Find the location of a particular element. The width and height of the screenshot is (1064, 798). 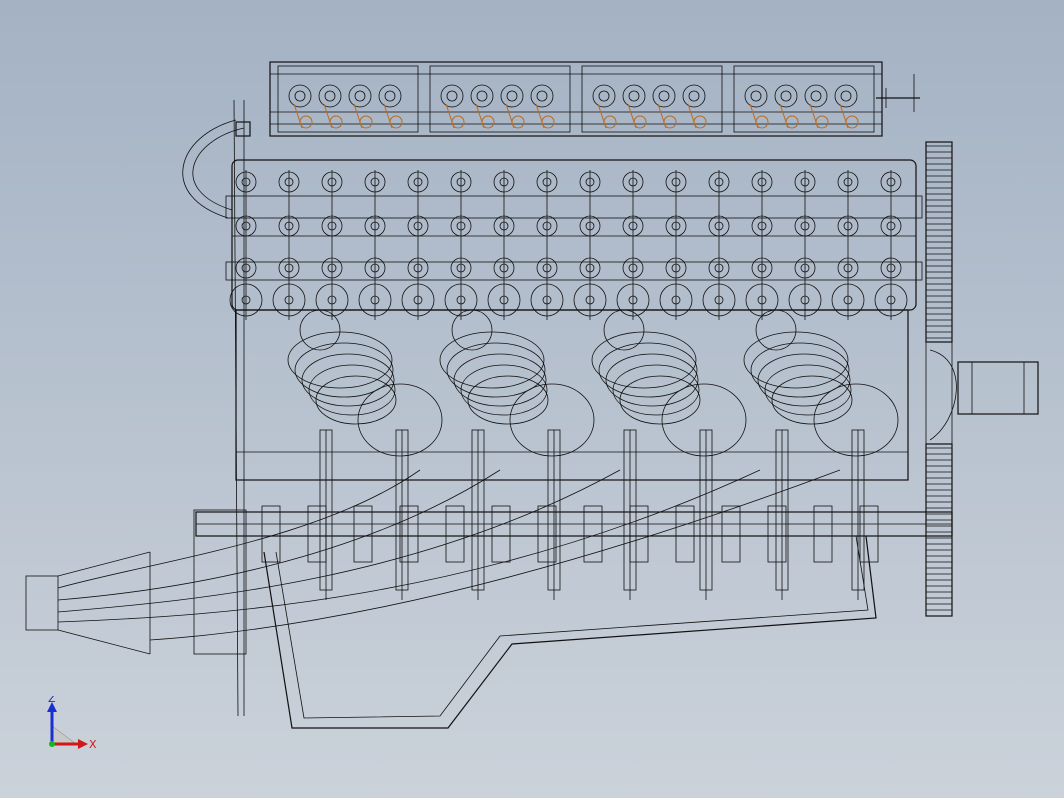

flywheel-teeth is located at coordinates (939, 378).